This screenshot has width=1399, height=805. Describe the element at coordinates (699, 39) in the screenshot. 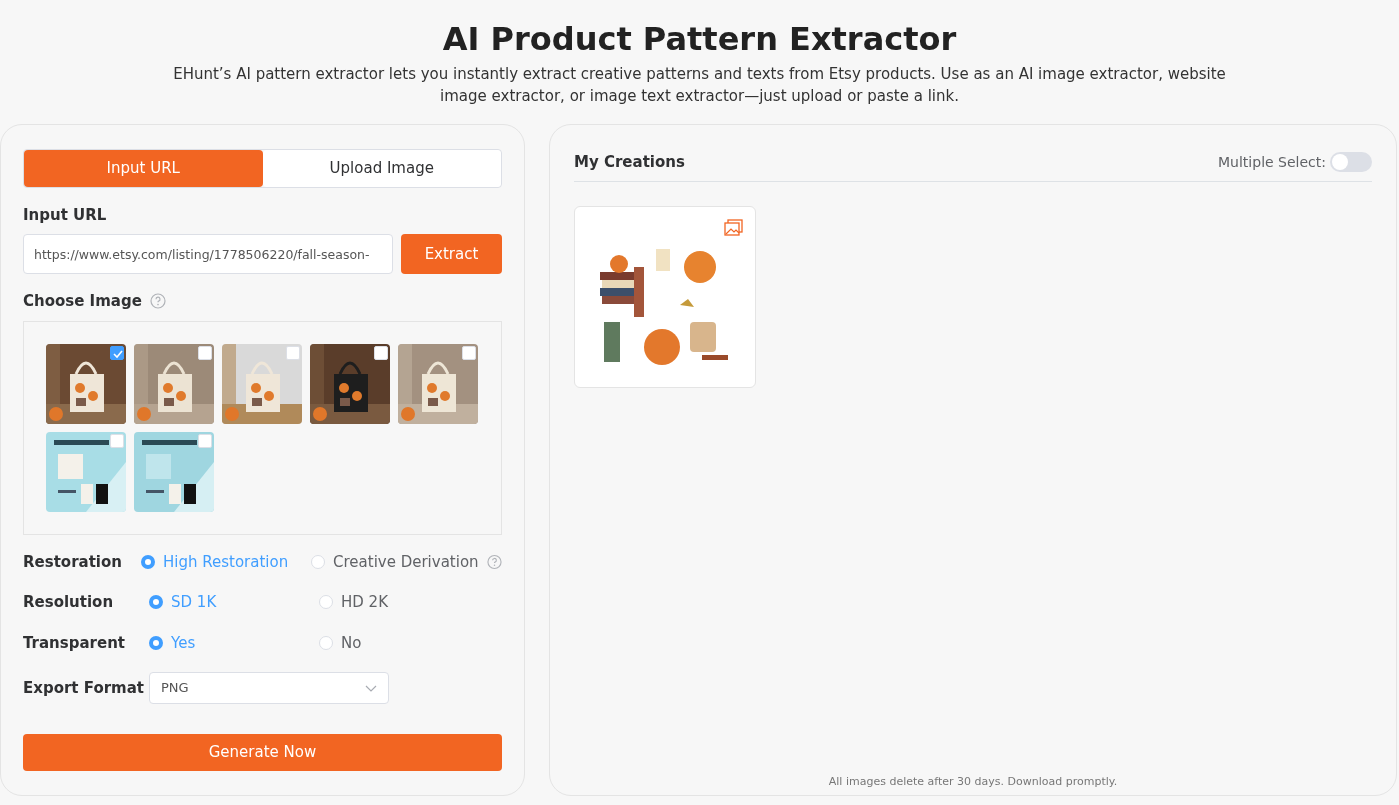

I see `page-title: AI Product Pattern Extractor` at that location.